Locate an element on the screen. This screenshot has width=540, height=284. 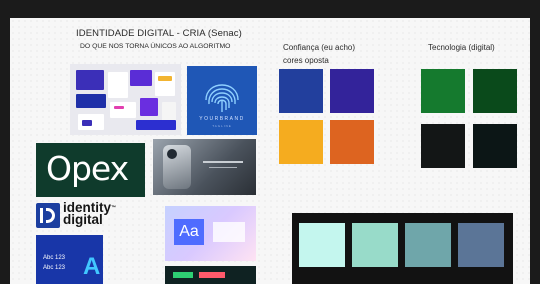
stationery-mockup-image is located at coordinates (125, 99).